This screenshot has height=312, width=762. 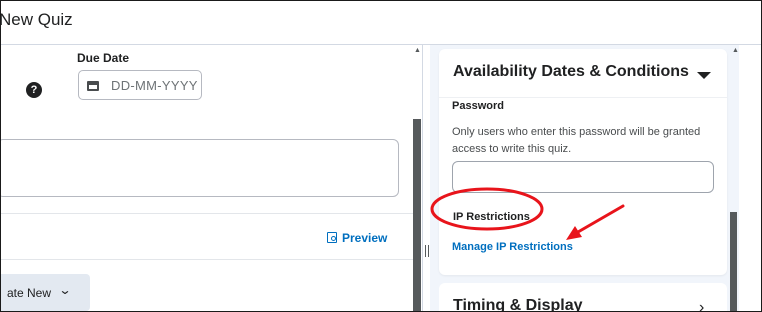 What do you see at coordinates (417, 215) in the screenshot?
I see `left-scrollbar` at bounding box center [417, 215].